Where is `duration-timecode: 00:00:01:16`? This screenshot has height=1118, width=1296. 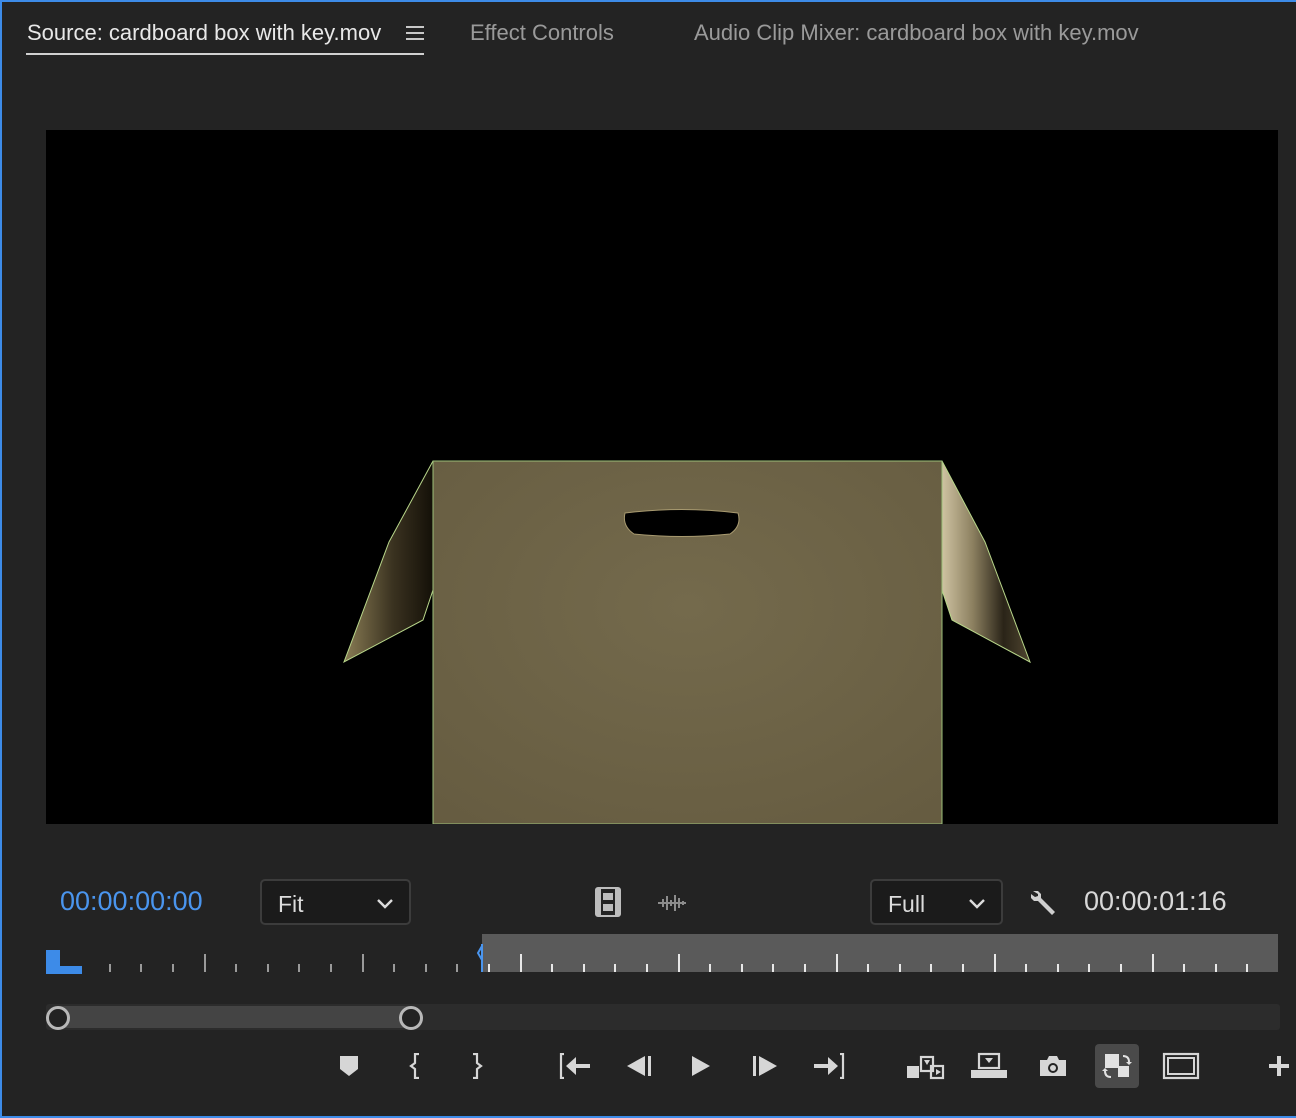
duration-timecode: 00:00:01:16 is located at coordinates (1155, 901).